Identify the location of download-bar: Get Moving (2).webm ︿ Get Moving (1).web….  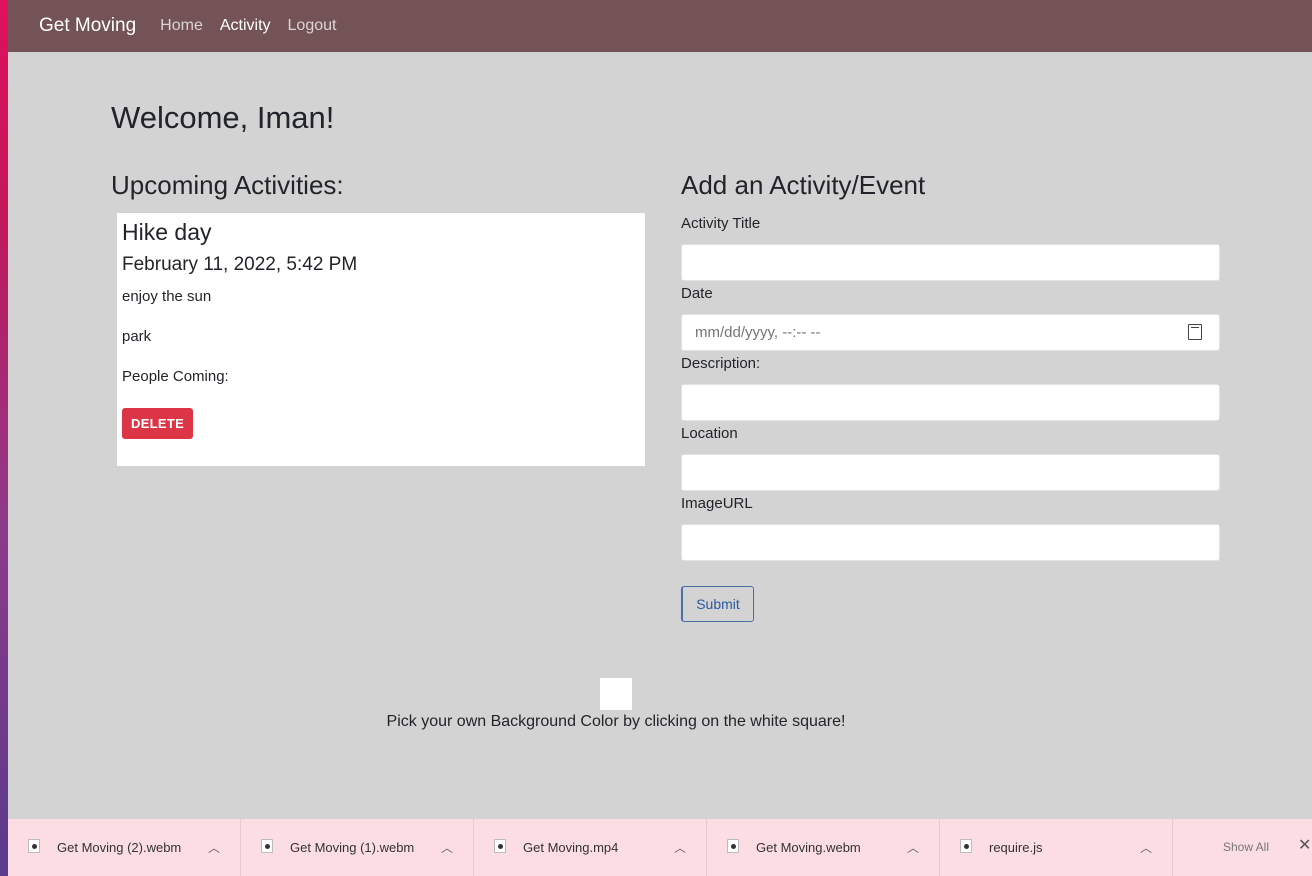
(660, 847).